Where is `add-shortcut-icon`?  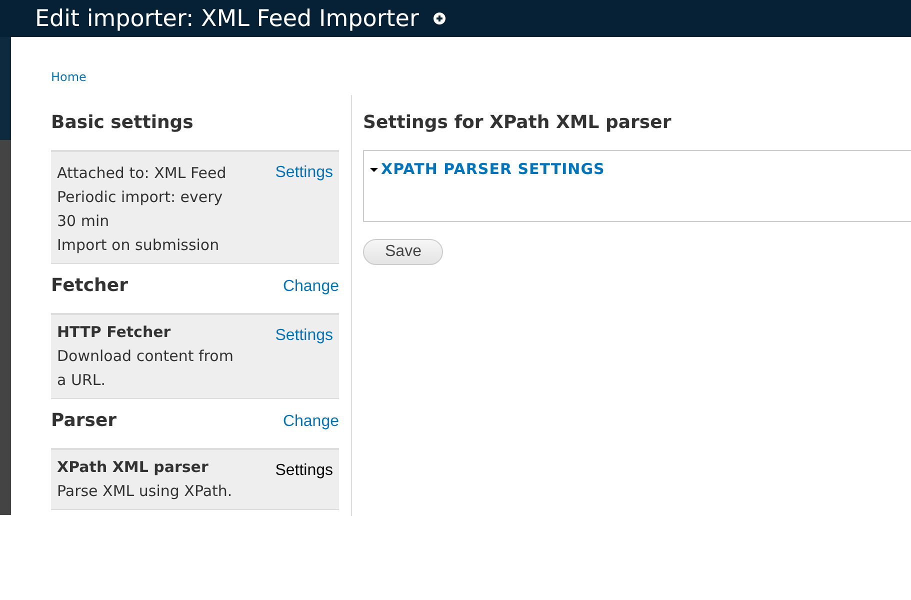 add-shortcut-icon is located at coordinates (439, 18).